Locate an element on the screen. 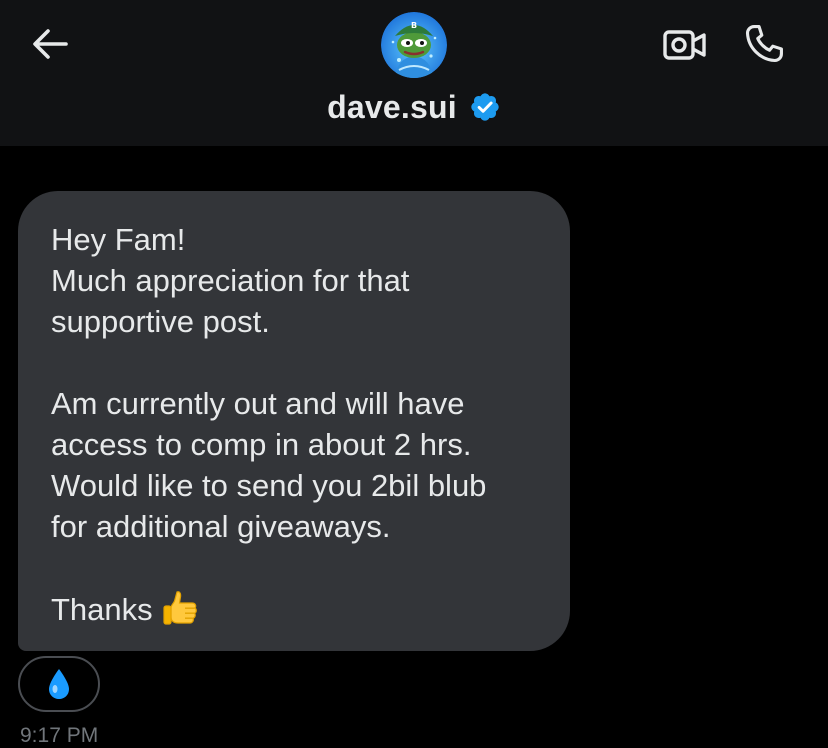 Image resolution: width=828 pixels, height=748 pixels. voice-call-button is located at coordinates (764, 44).